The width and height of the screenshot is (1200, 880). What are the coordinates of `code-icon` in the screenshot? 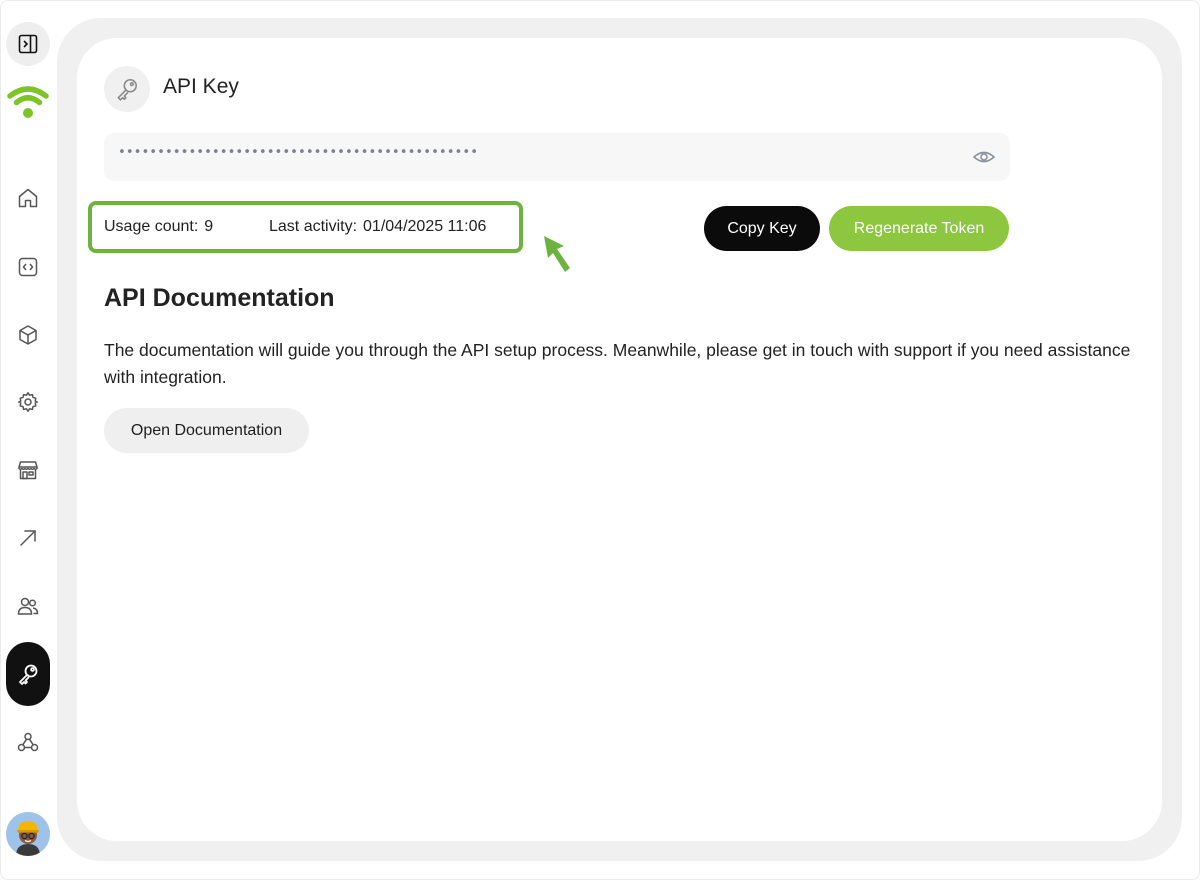 It's located at (28, 267).